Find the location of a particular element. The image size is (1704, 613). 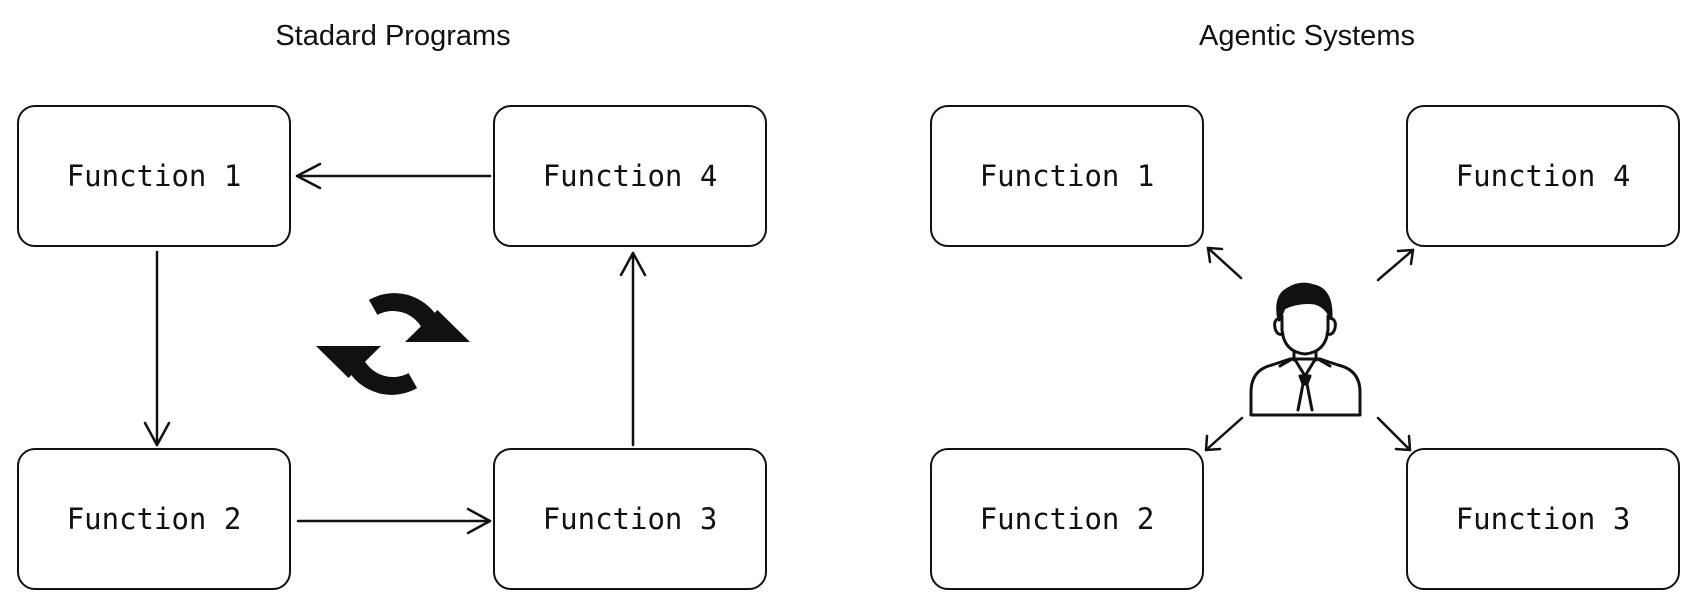

arrow-agent-to-function3 is located at coordinates (1394, 434).